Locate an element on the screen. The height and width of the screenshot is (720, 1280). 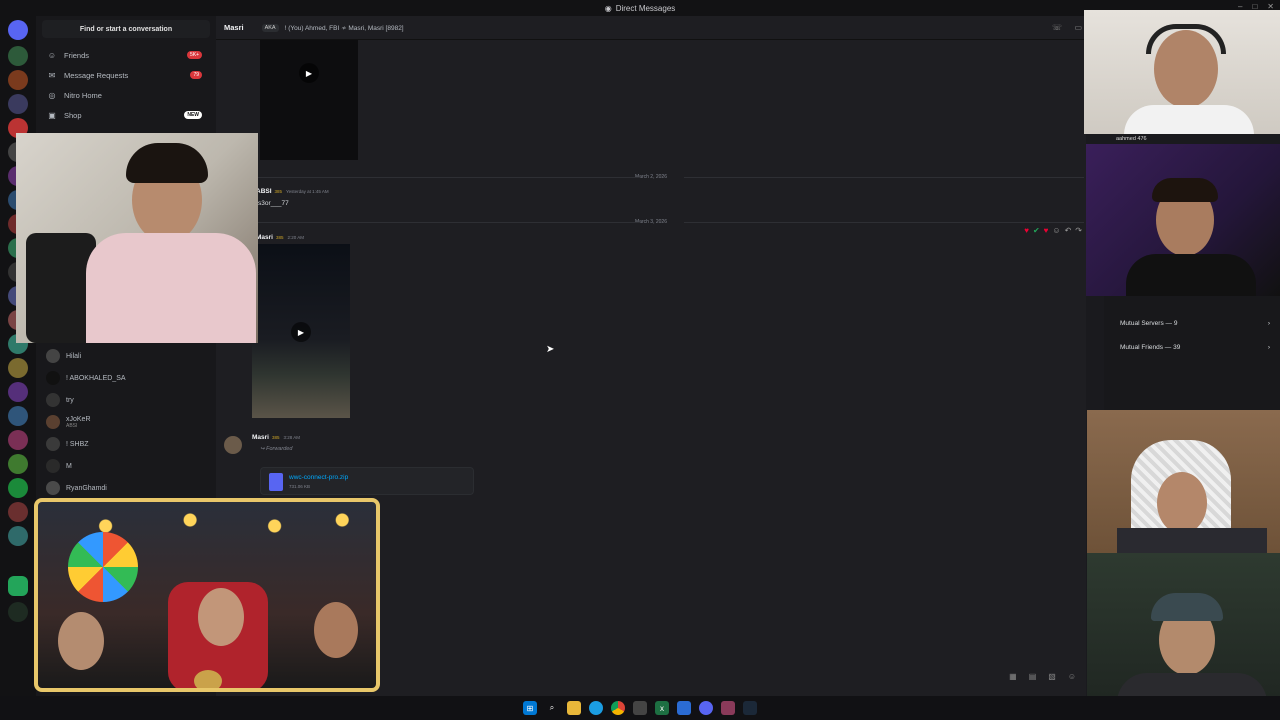
dm-name: ! SHBZ is located at coordinates (77, 444).